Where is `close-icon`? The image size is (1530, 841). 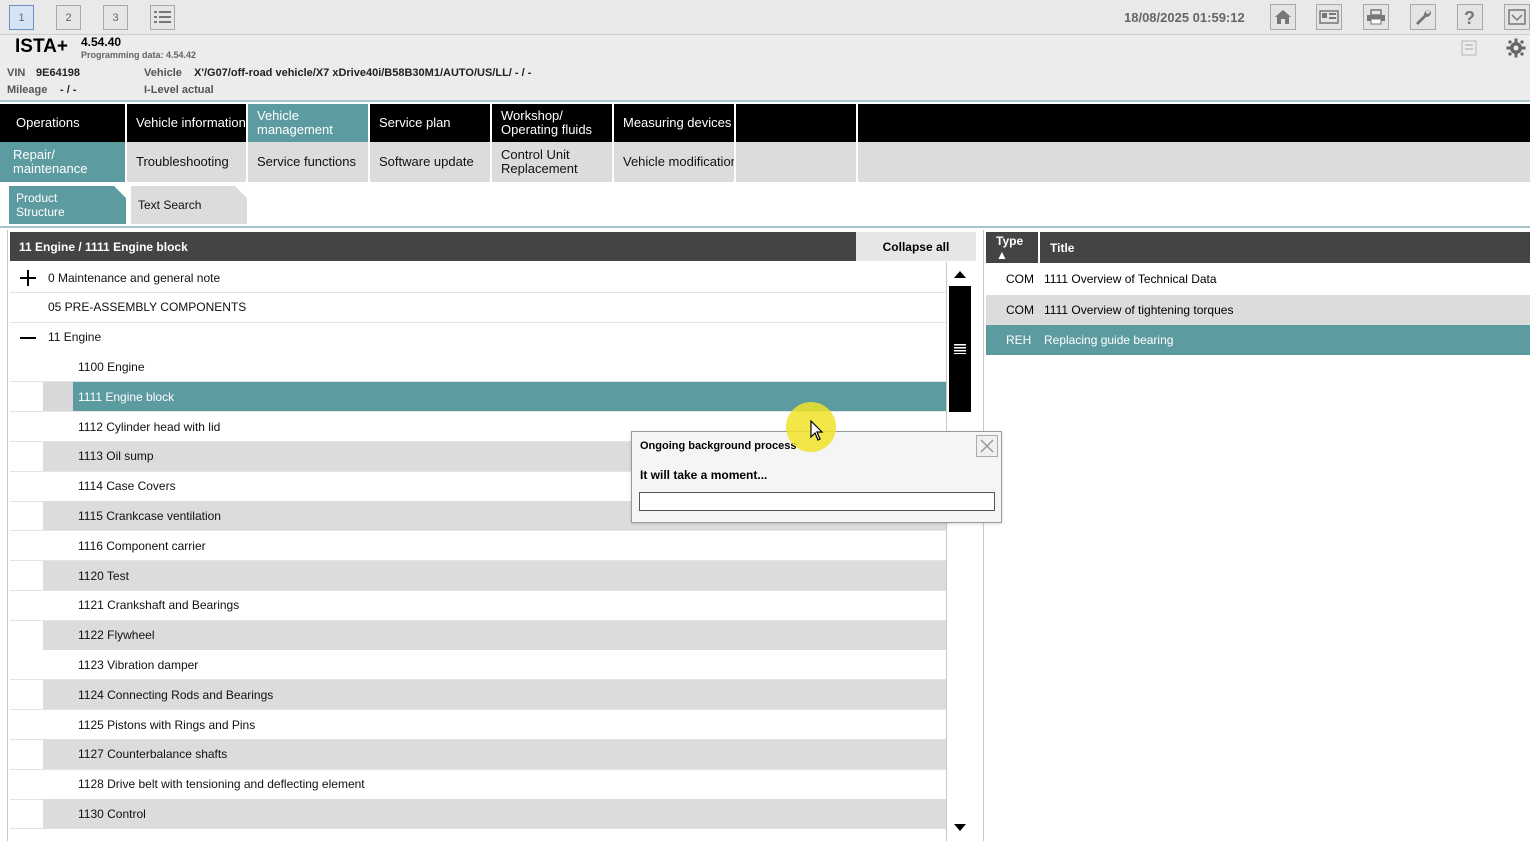
close-icon is located at coordinates (987, 446).